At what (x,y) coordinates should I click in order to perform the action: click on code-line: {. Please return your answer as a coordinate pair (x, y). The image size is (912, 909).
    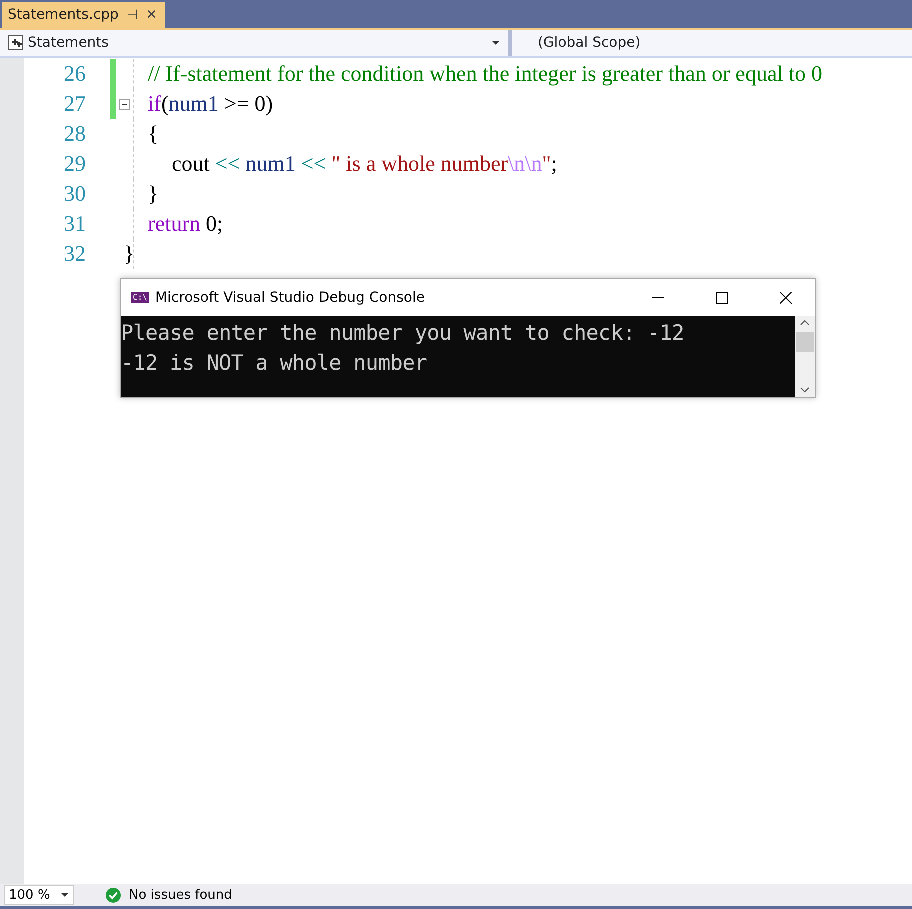
    Looking at the image, I should click on (153, 134).